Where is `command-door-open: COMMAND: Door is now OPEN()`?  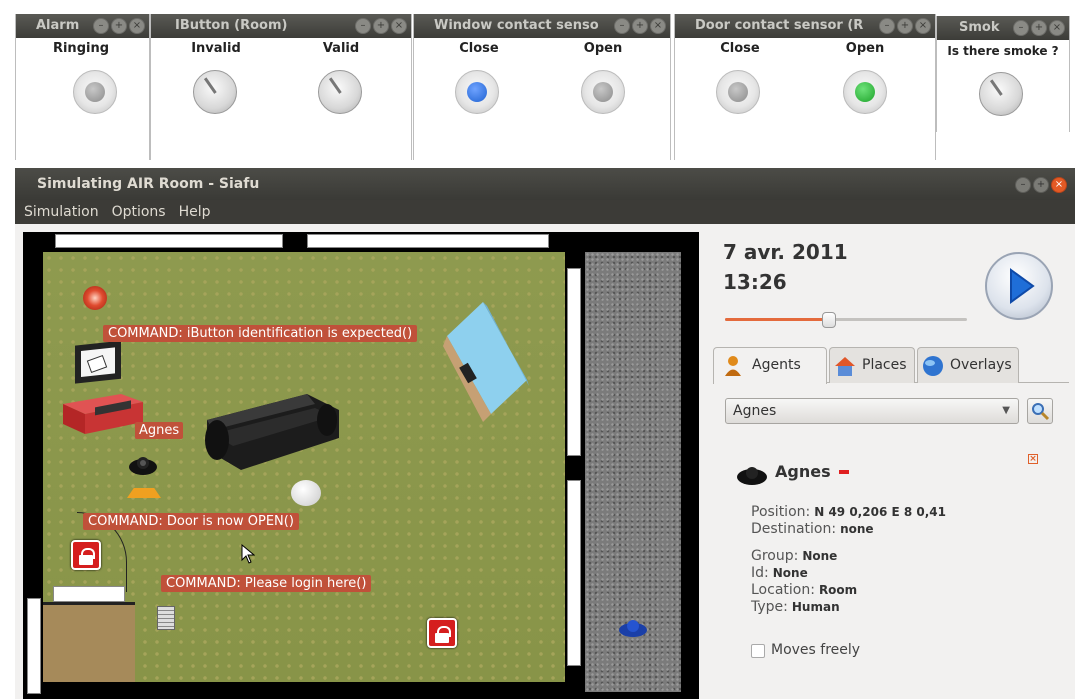 command-door-open: COMMAND: Door is now OPEN() is located at coordinates (191, 521).